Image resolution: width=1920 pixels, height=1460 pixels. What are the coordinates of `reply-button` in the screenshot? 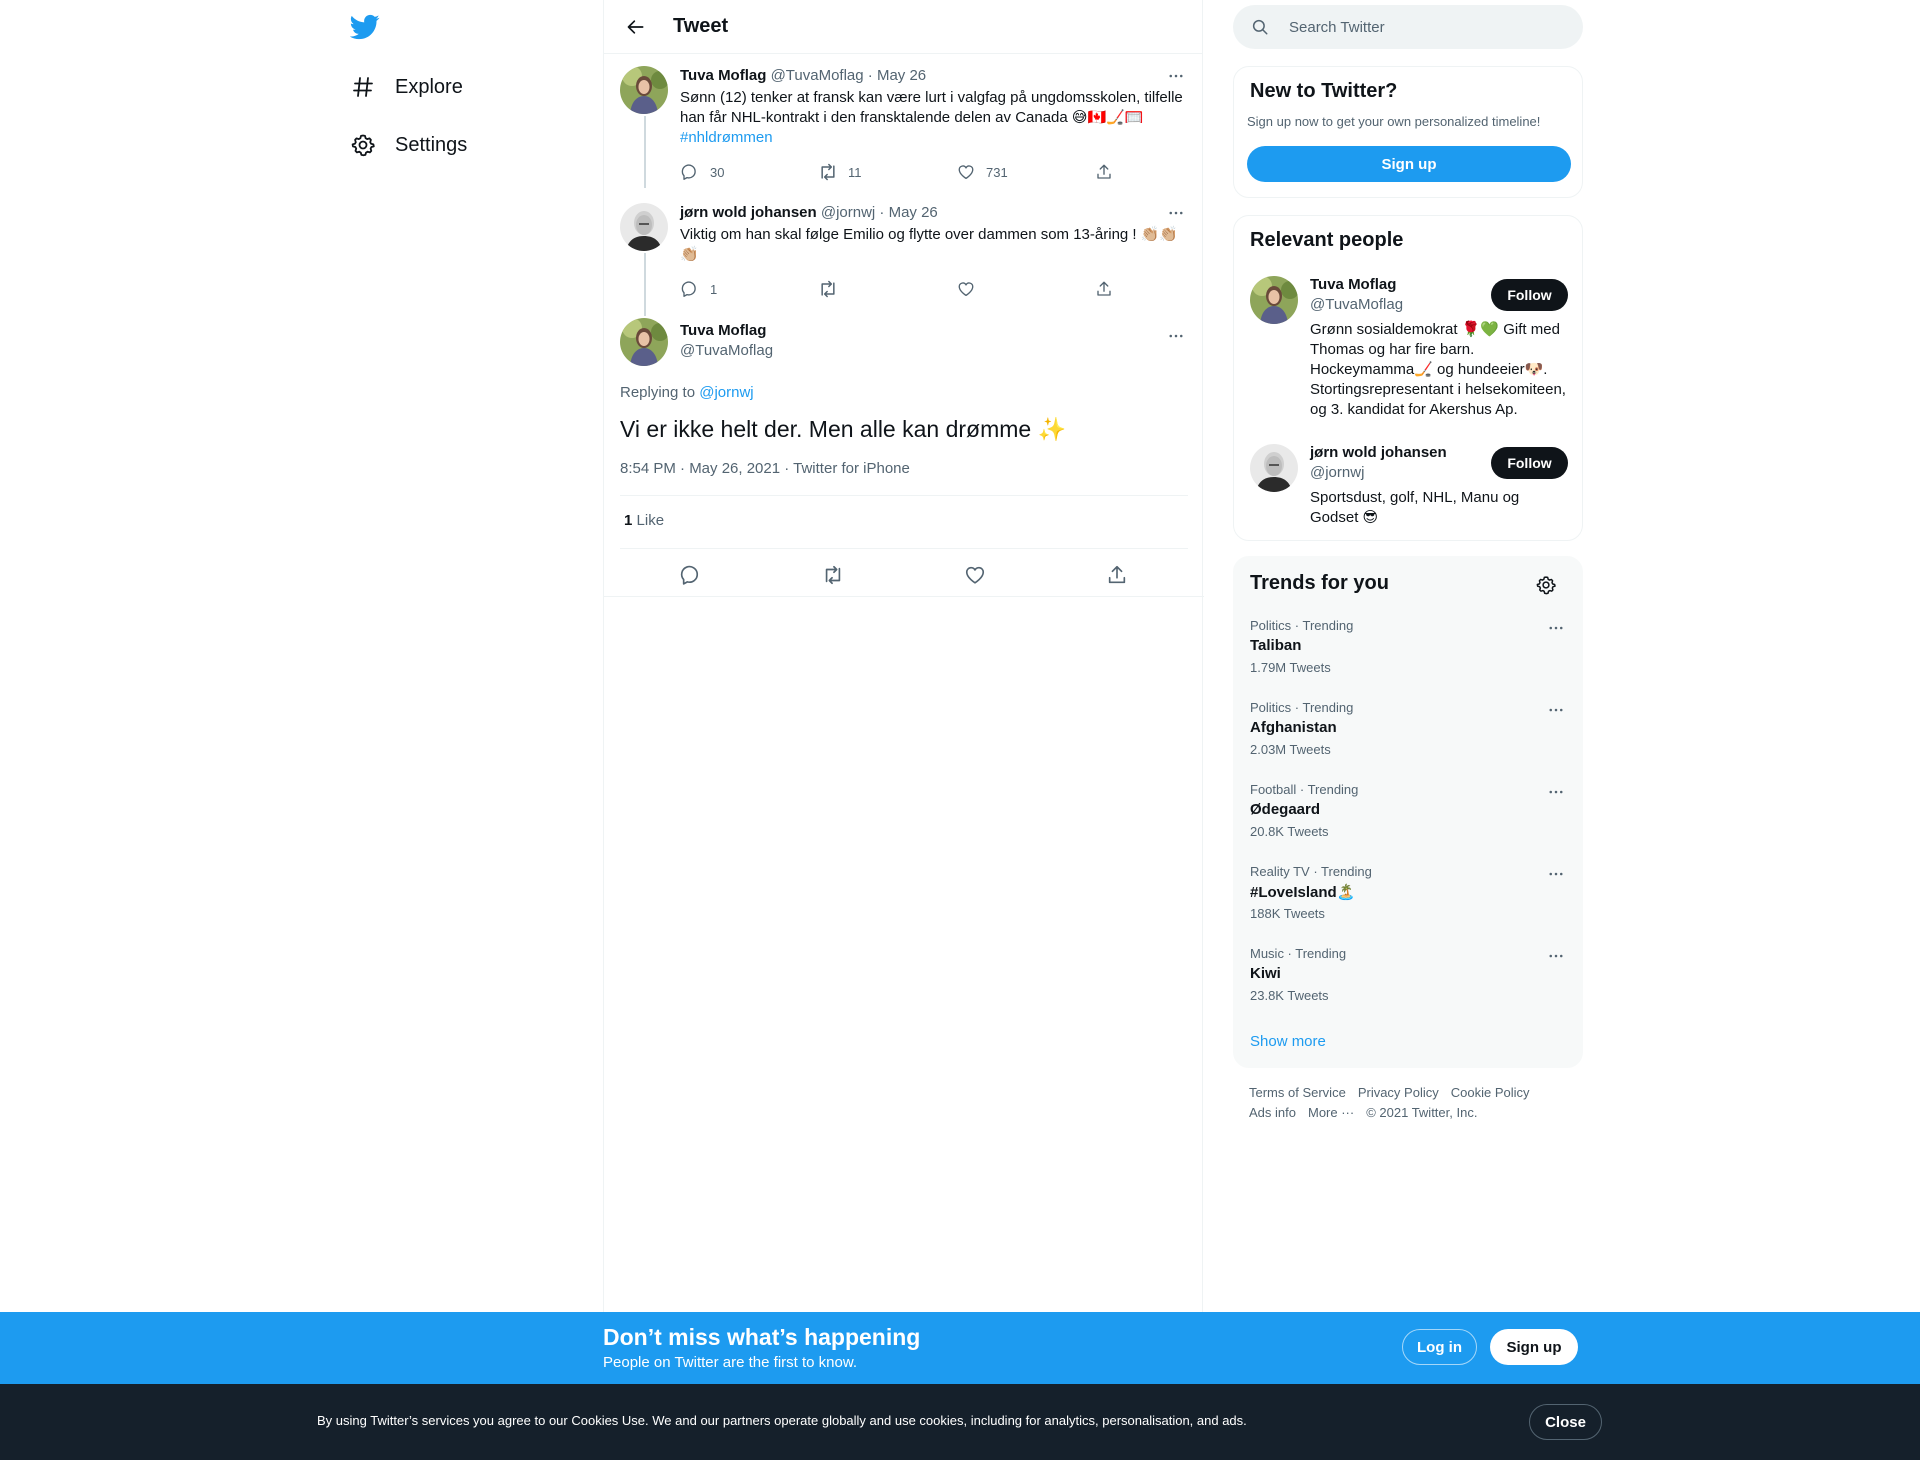 It's located at (691, 575).